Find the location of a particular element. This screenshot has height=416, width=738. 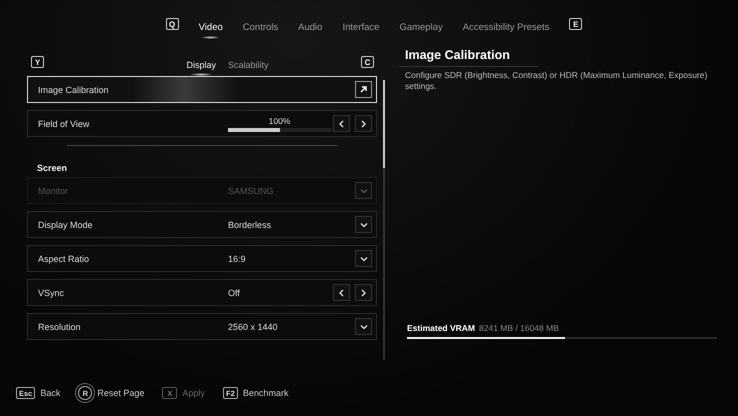

action-label: Back is located at coordinates (50, 393).